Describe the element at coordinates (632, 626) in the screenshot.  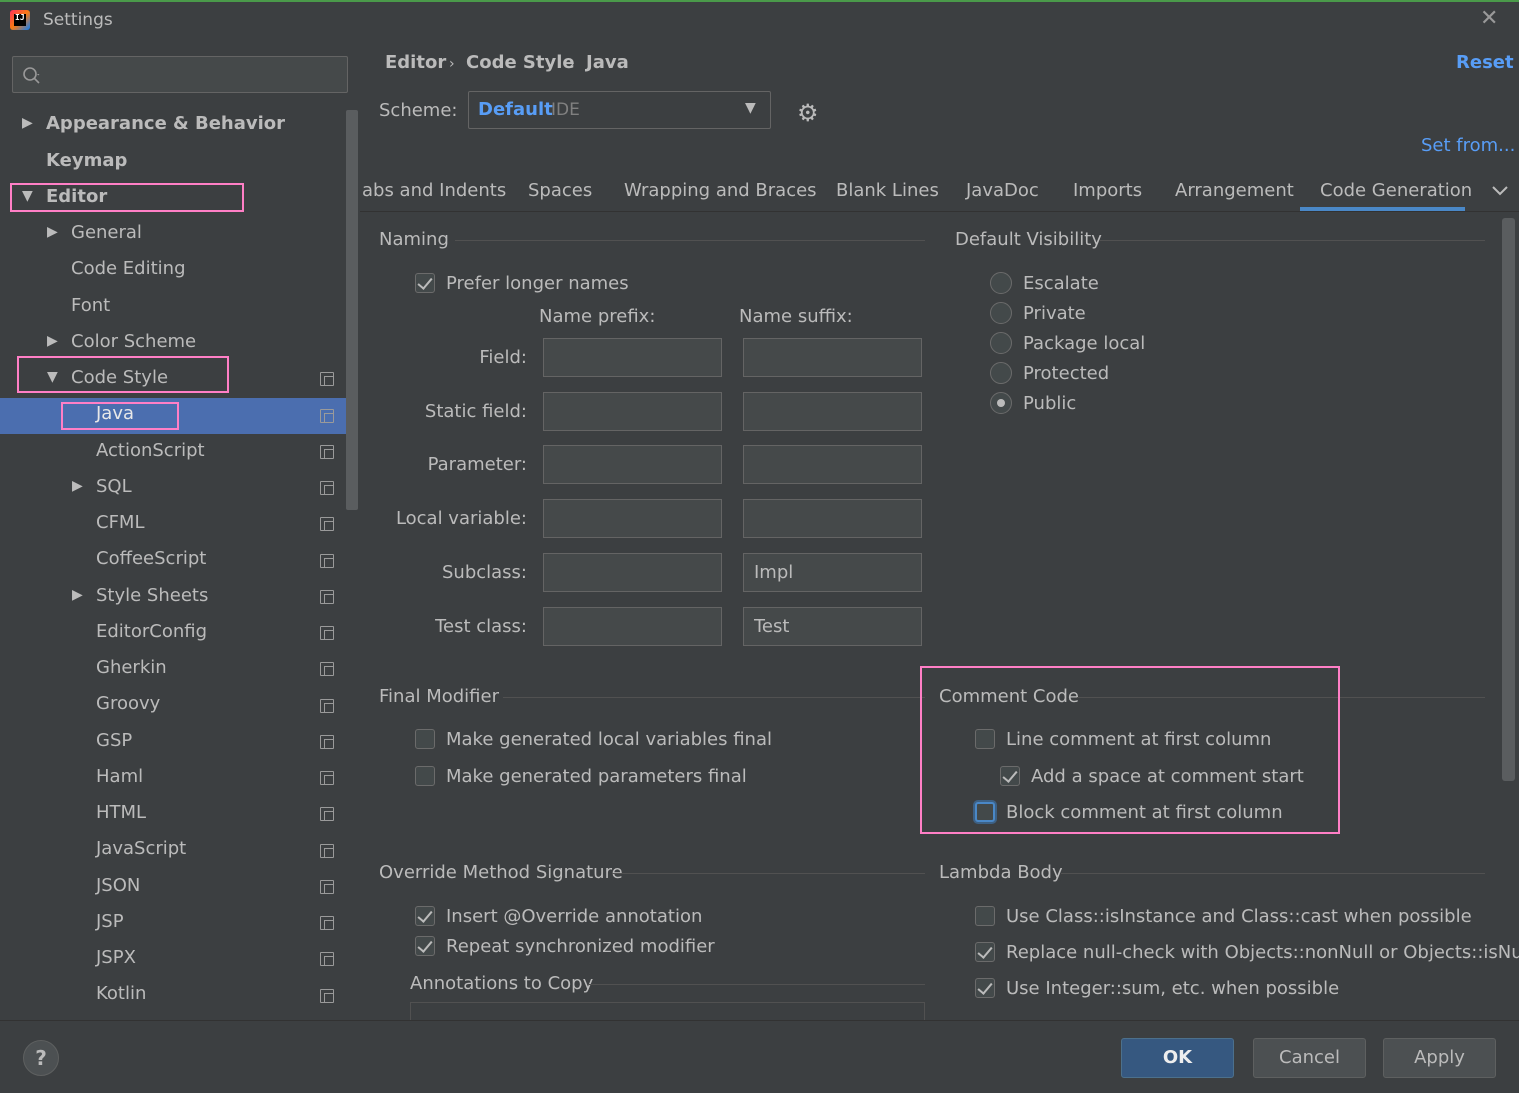
I see `test-class-prefix-input` at that location.